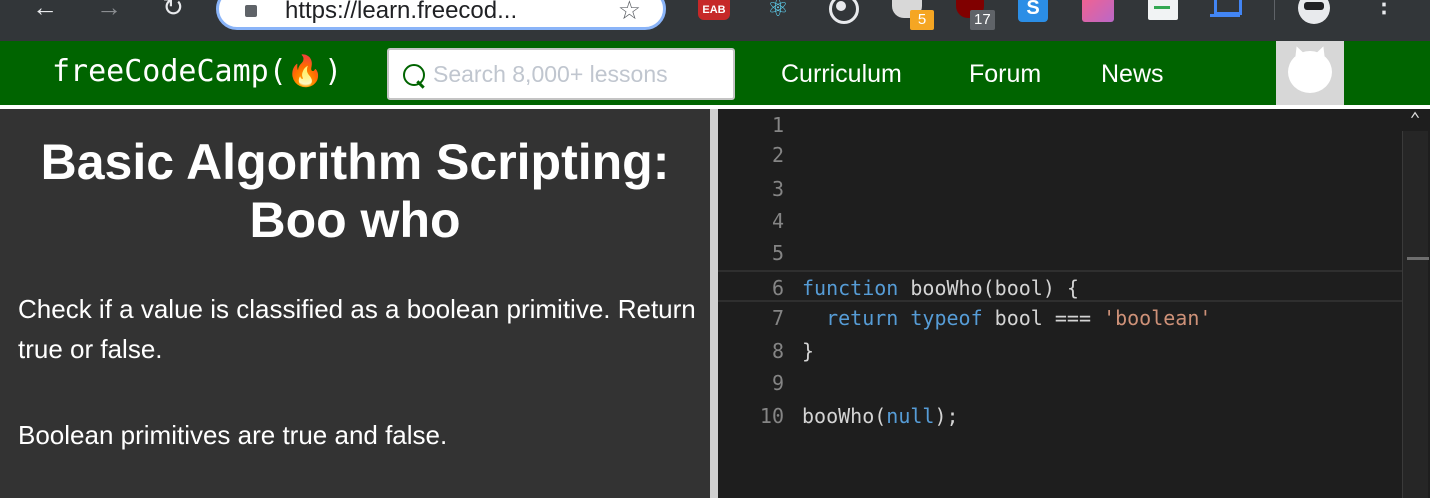 Image resolution: width=1430 pixels, height=498 pixels. Describe the element at coordinates (982, 20) in the screenshot. I see `ublock-badge: 17` at that location.